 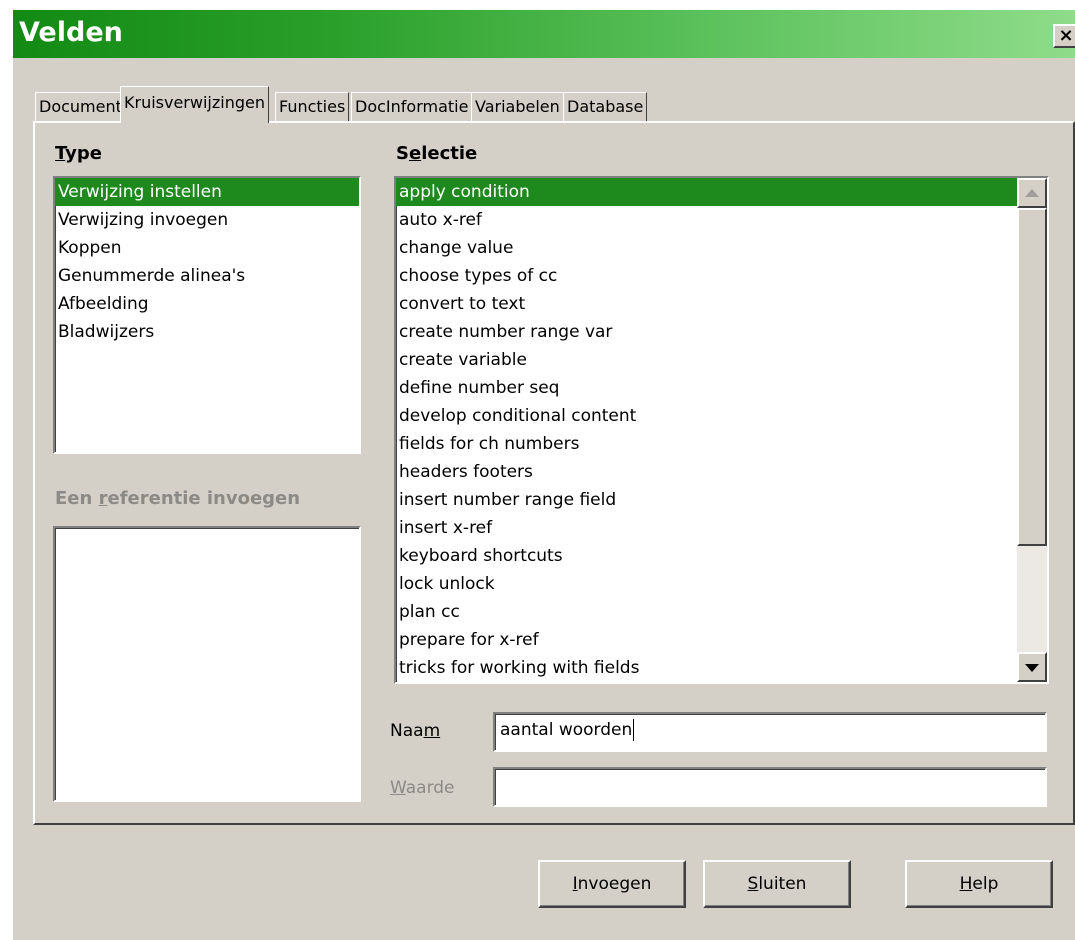 What do you see at coordinates (207, 664) in the screenshot?
I see `reference-listbox` at bounding box center [207, 664].